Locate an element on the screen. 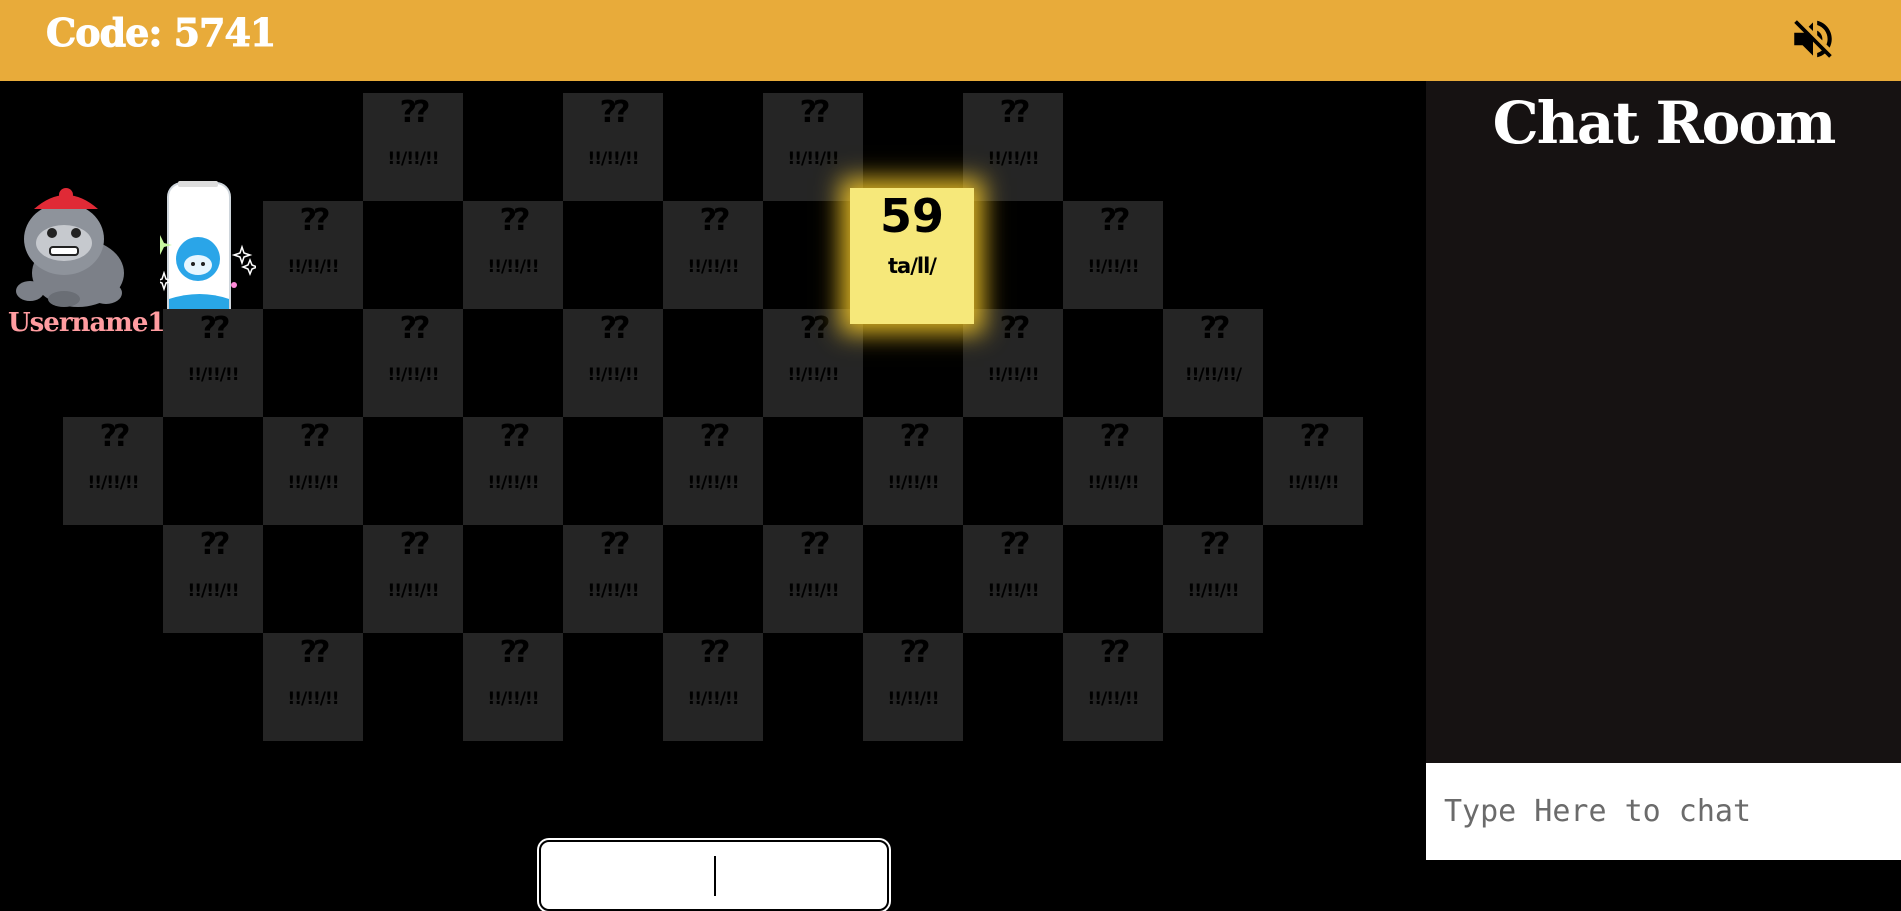  answer-input-box is located at coordinates (714, 875).